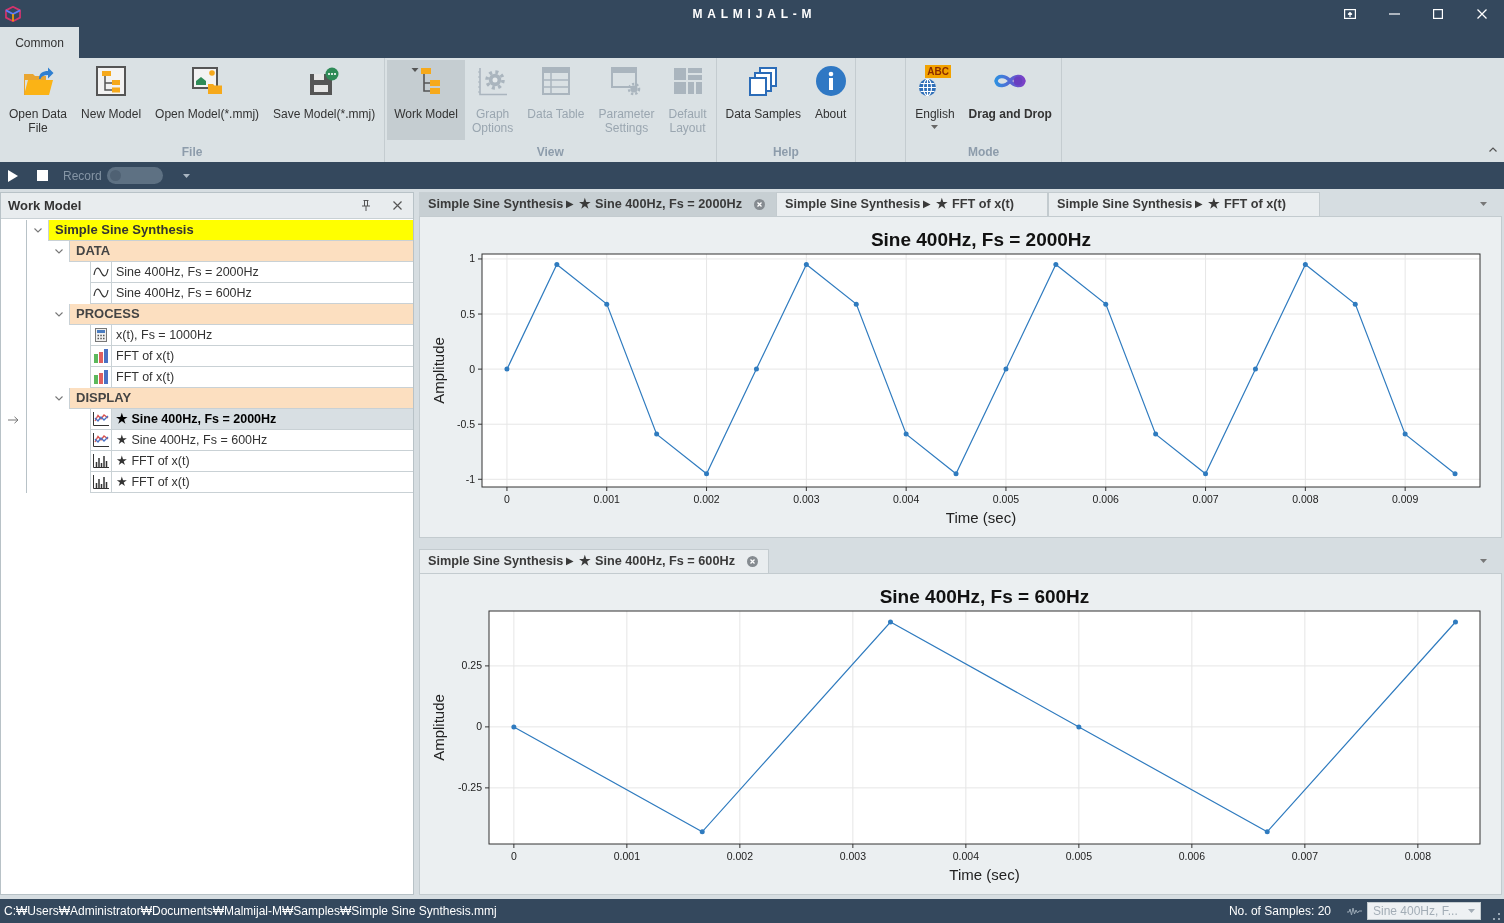  I want to click on chevron-up-icon, so click(1493, 149).